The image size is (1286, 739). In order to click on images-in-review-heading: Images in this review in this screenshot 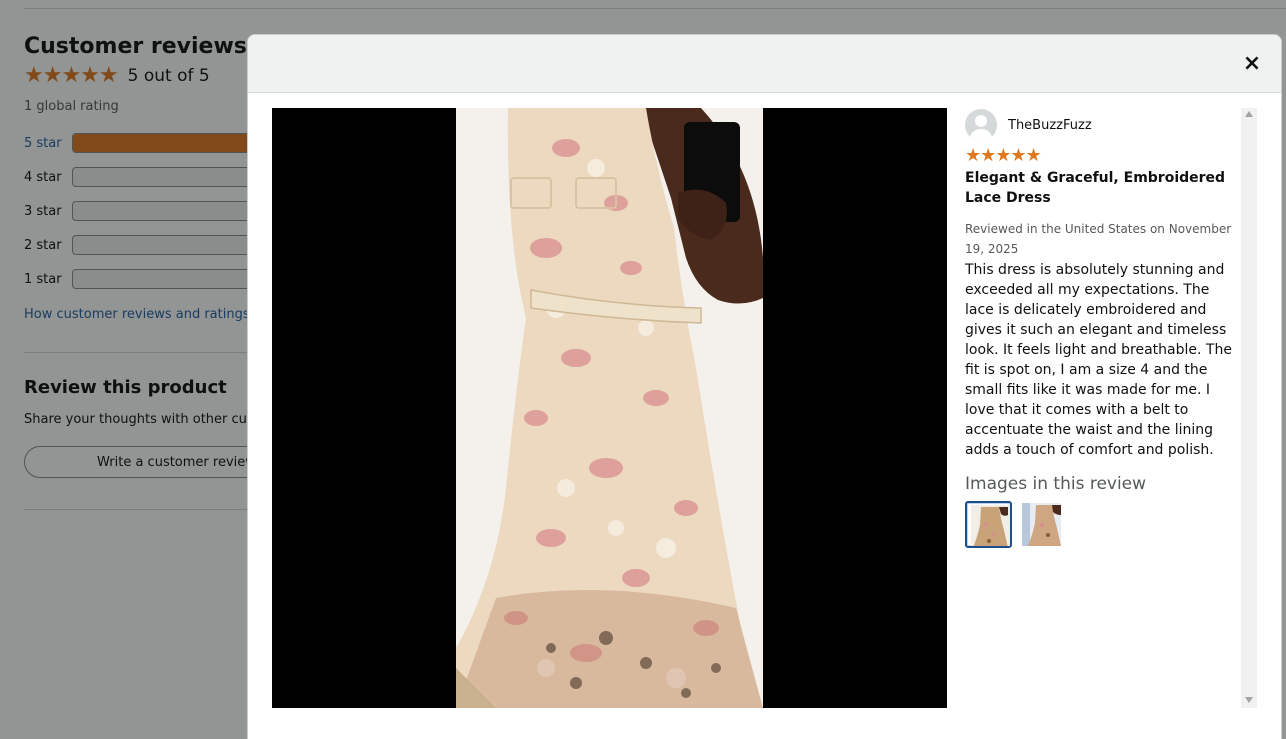, I will do `click(1056, 484)`.